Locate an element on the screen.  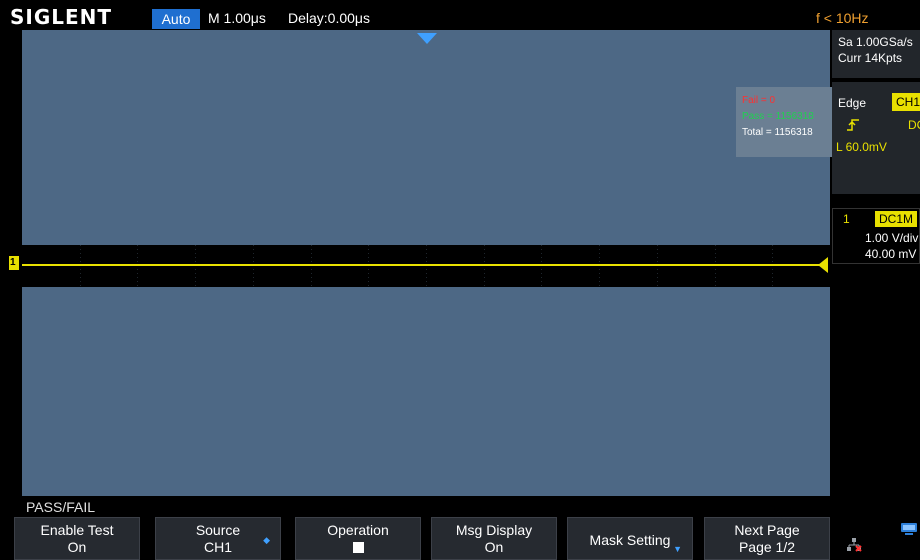
knob-adjust-icon: ◆ is located at coordinates (266, 540).